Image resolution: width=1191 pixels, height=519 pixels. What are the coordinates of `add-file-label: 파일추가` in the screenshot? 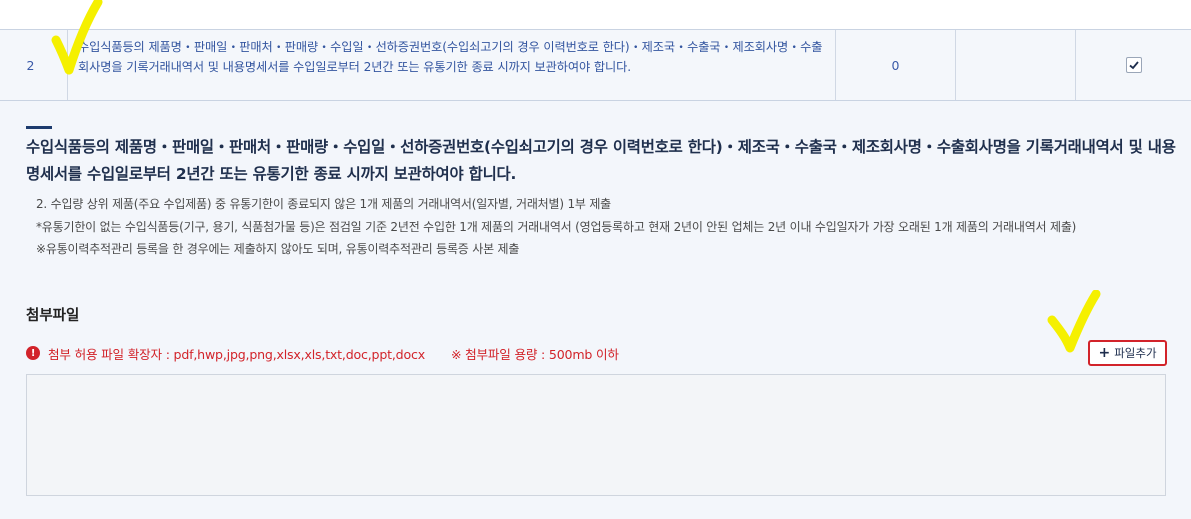 It's located at (1135, 353).